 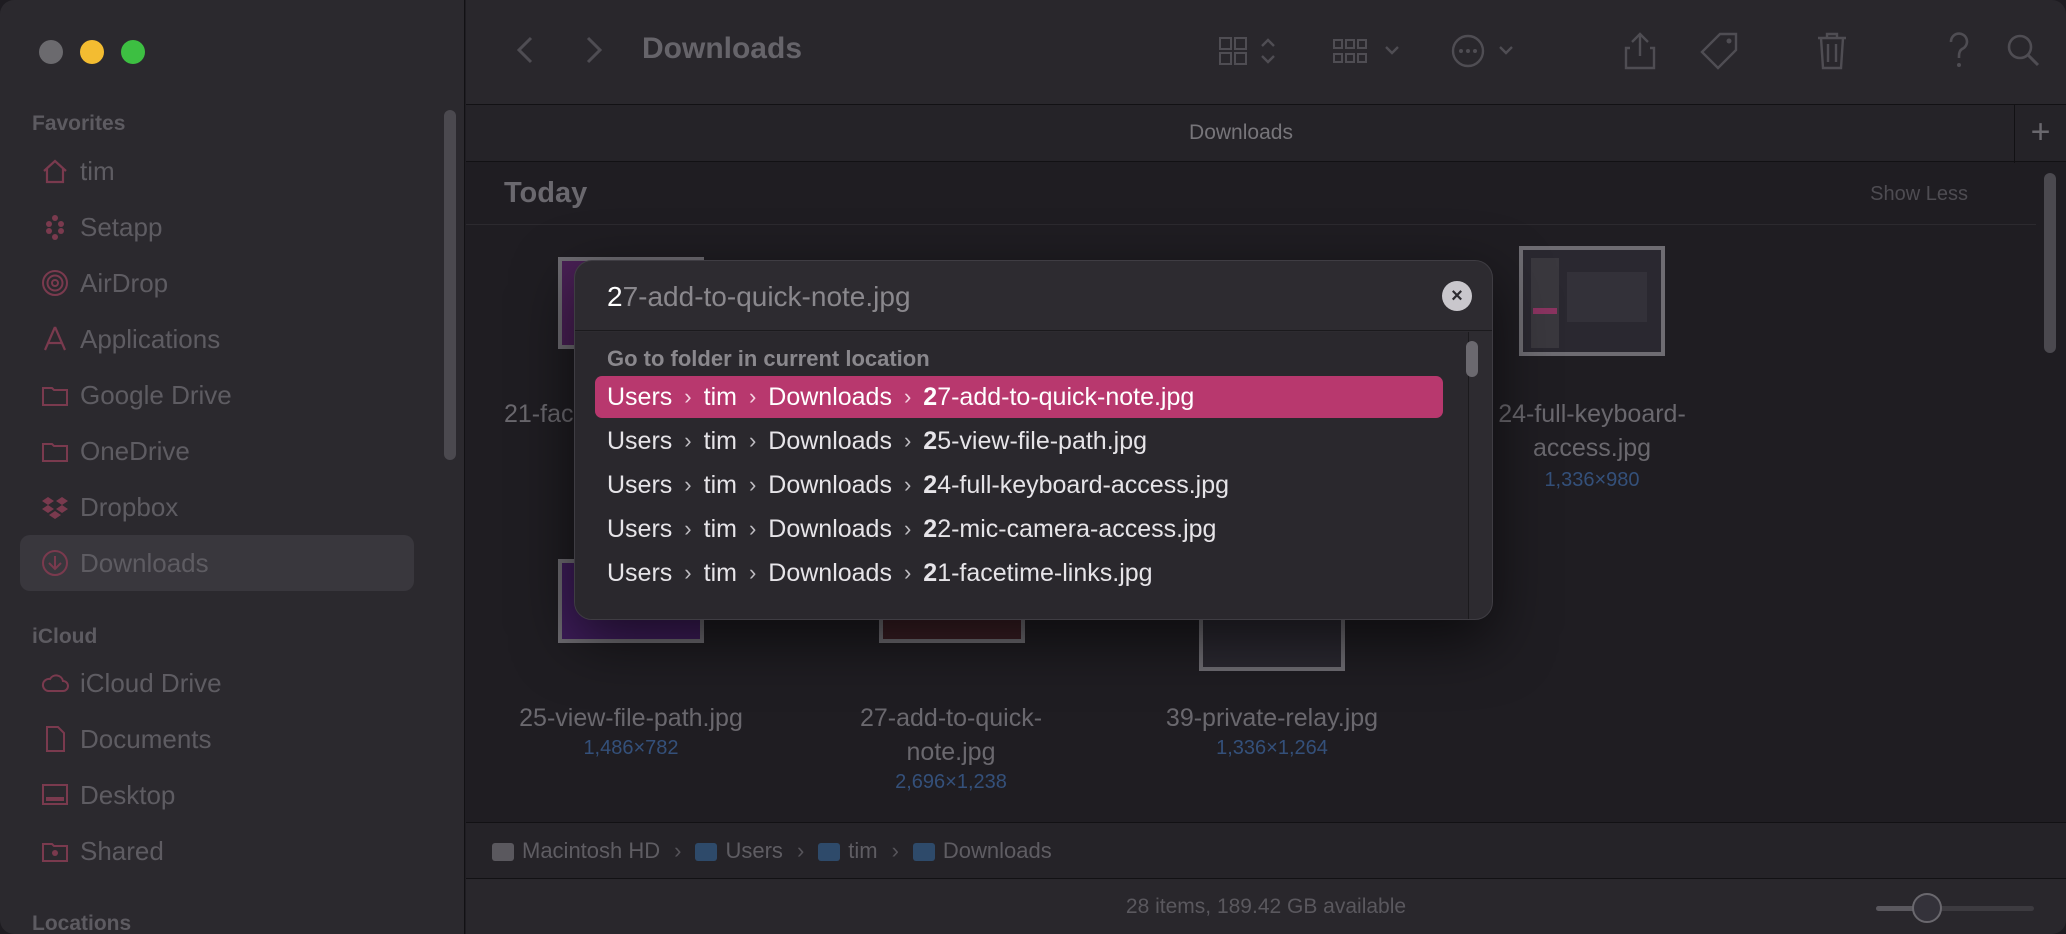 I want to click on zoom-slider-knob, so click(x=1927, y=908).